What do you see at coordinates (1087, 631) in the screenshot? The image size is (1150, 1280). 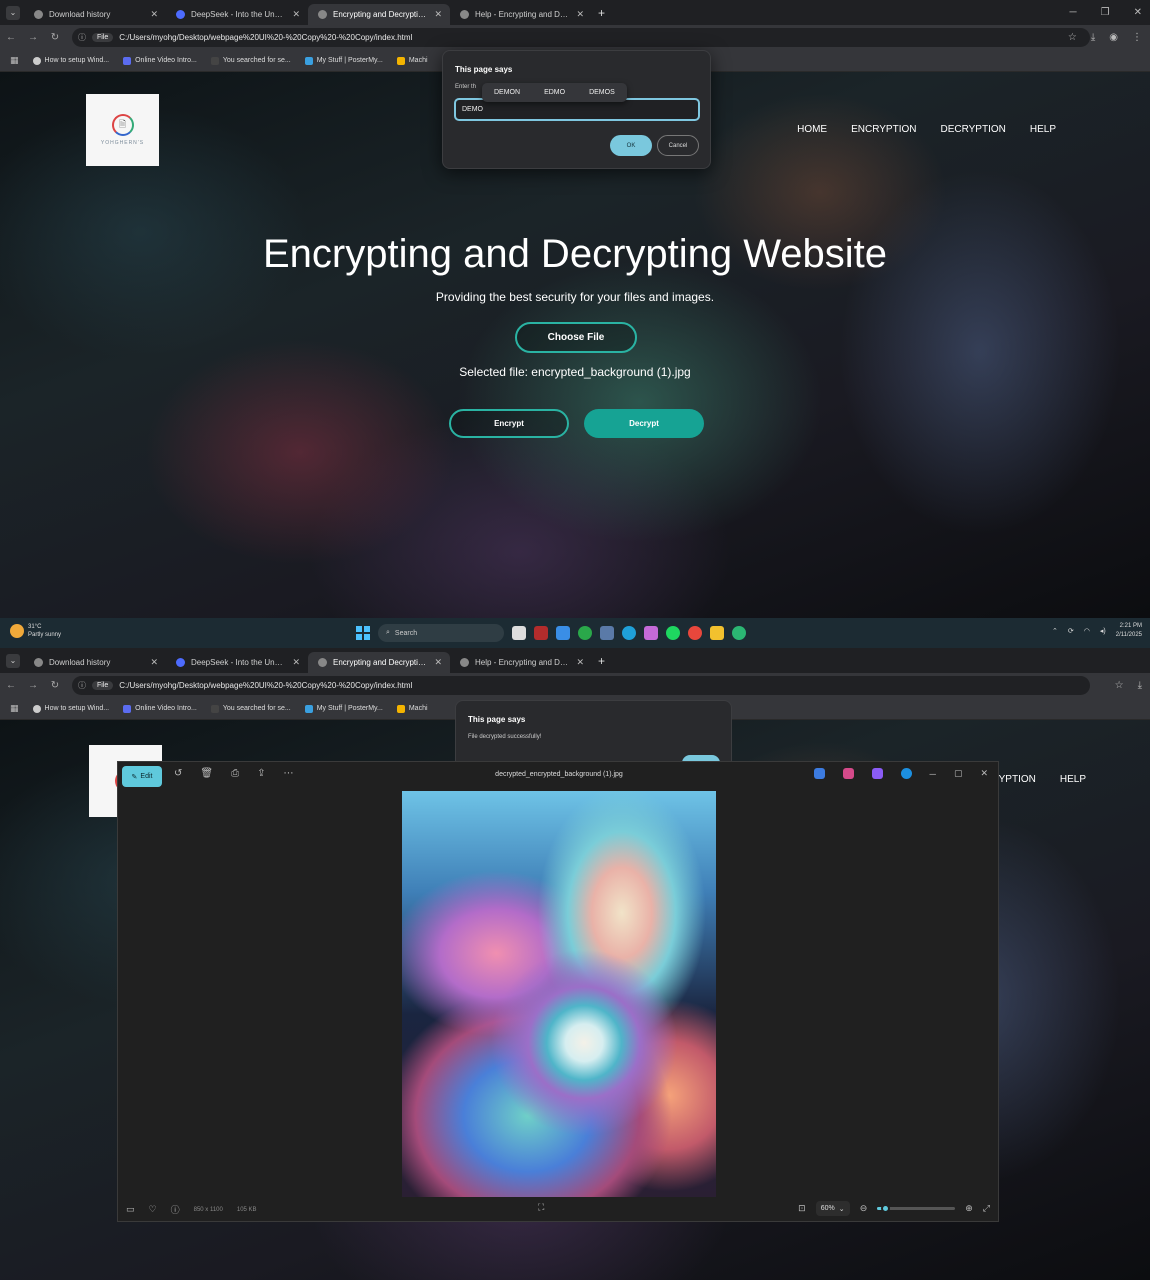 I see `wifi-icon: ◠` at bounding box center [1087, 631].